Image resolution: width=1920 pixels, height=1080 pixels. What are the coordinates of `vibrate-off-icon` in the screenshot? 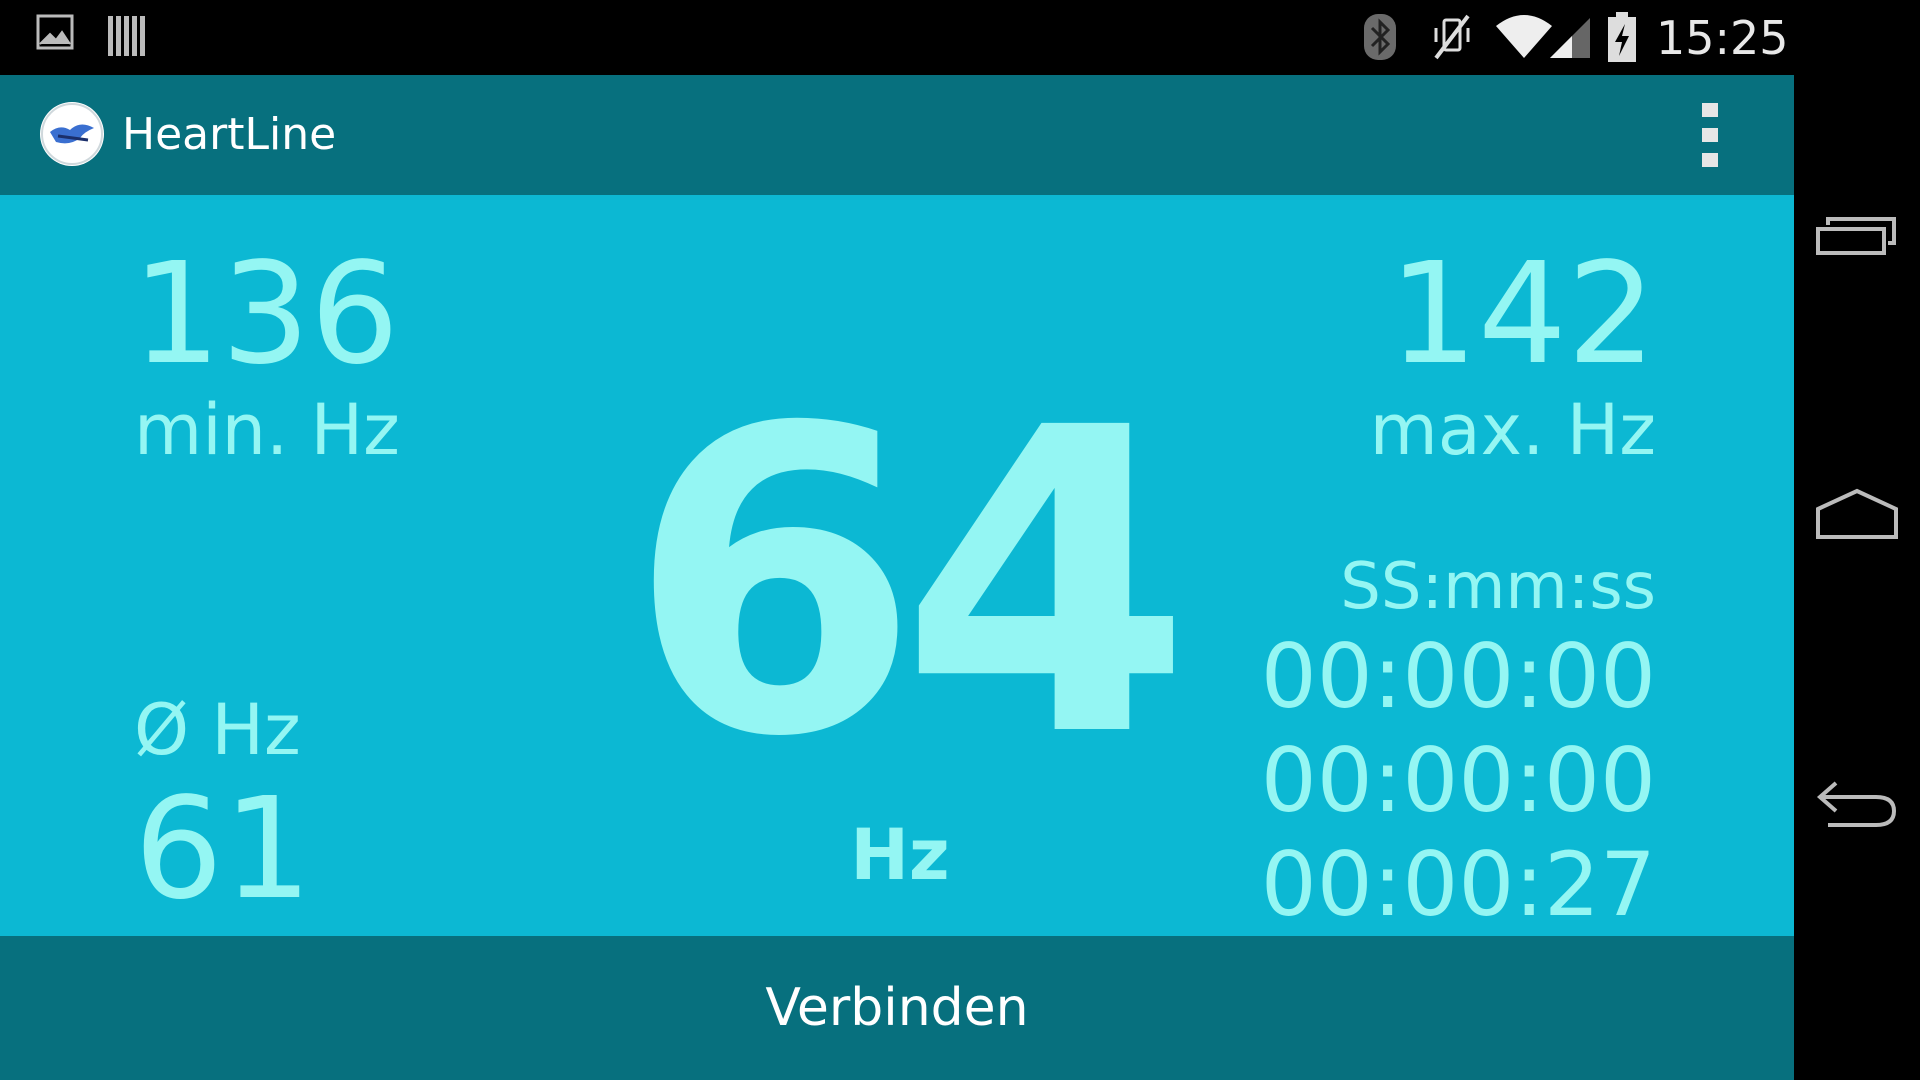 It's located at (1452, 39).